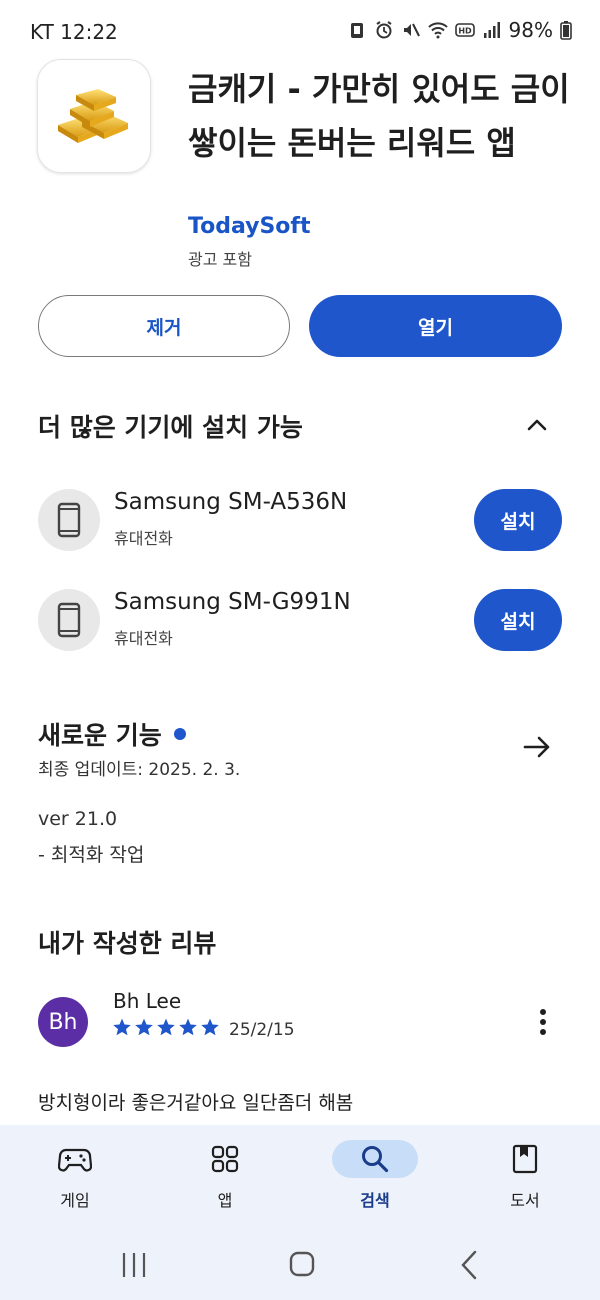  I want to click on avatar: Bh, so click(63, 1022).